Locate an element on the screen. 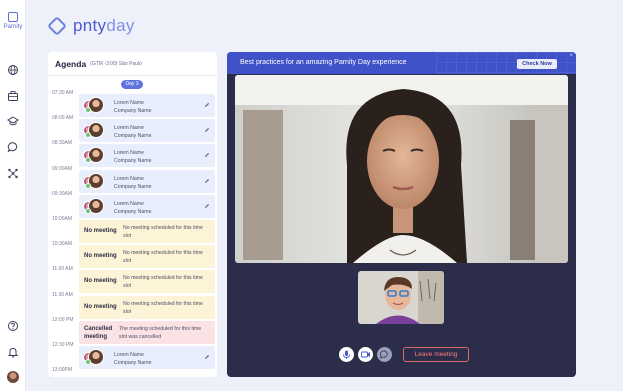  globe-icon is located at coordinates (13, 70).